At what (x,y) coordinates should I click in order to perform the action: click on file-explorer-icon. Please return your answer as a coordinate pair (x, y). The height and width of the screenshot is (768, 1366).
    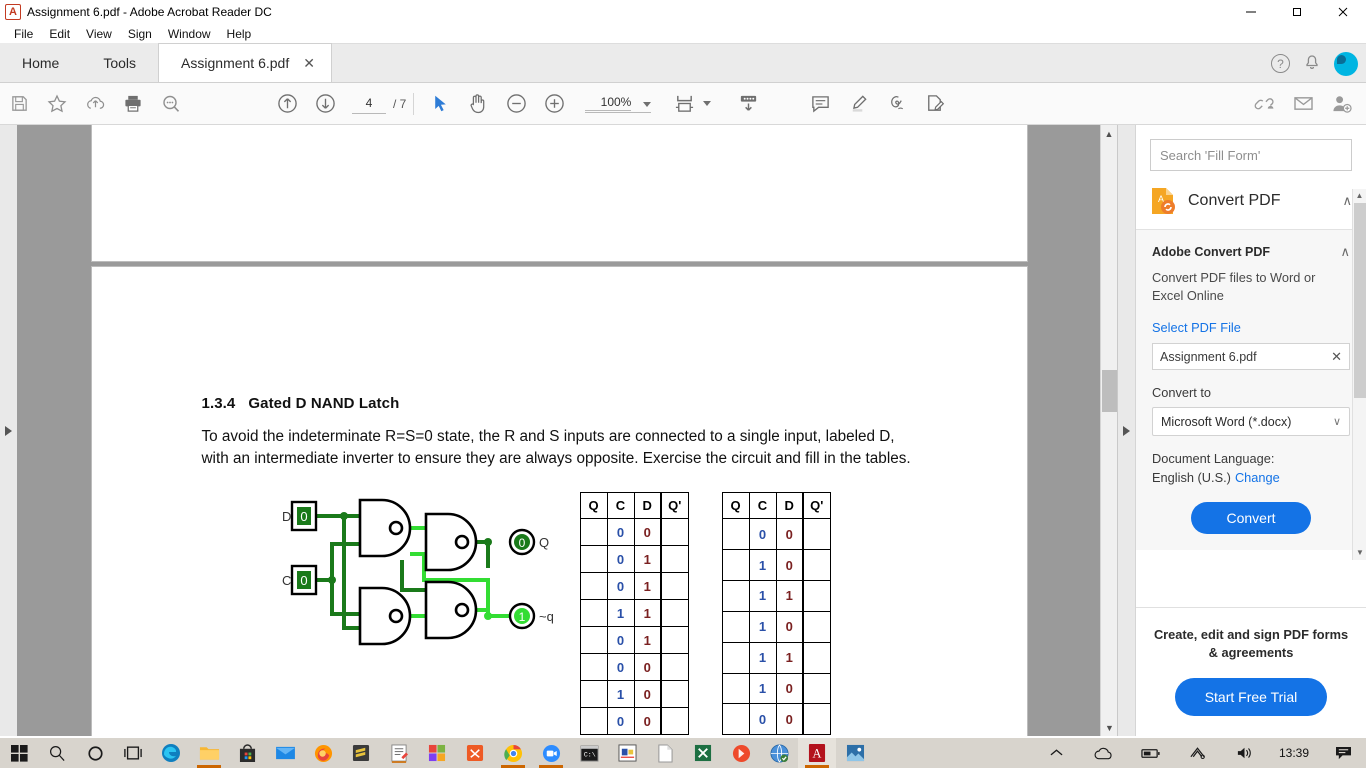
    Looking at the image, I should click on (209, 753).